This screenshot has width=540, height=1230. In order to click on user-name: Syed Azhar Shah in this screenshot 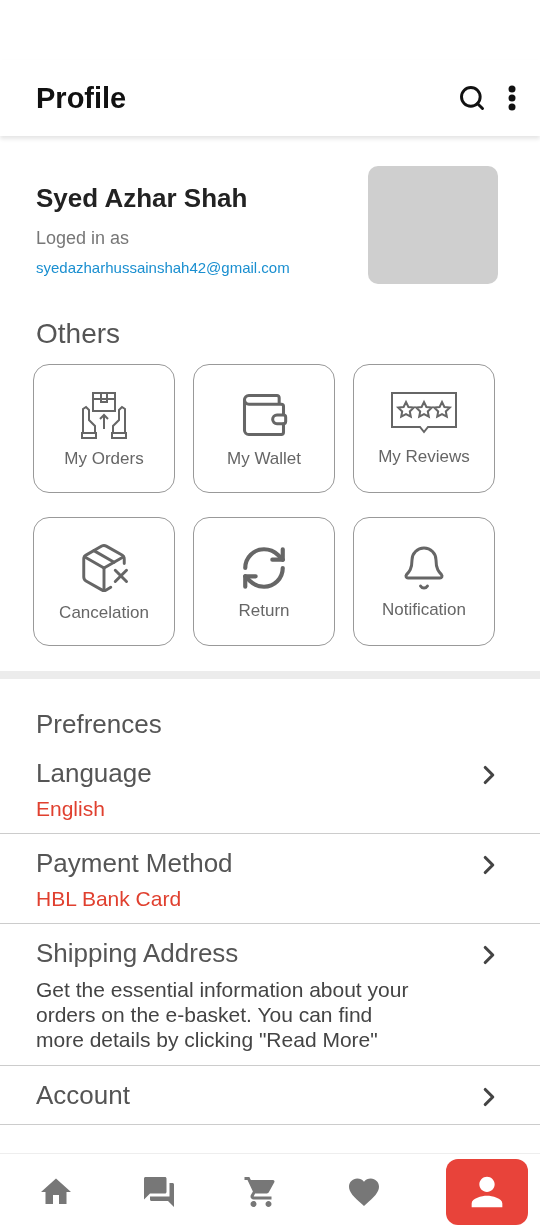, I will do `click(142, 198)`.